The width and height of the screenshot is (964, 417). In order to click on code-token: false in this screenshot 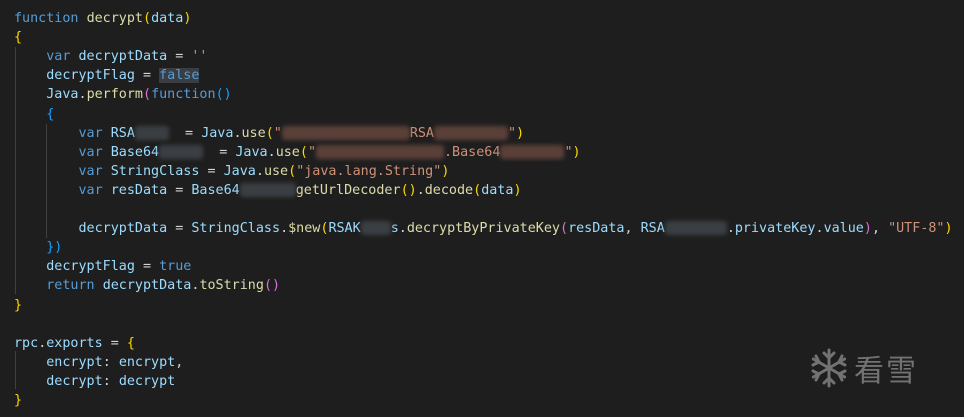, I will do `click(179, 76)`.